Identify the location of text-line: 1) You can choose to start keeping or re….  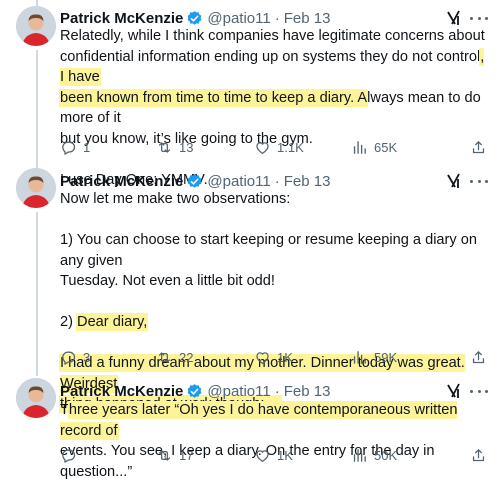
(268, 250).